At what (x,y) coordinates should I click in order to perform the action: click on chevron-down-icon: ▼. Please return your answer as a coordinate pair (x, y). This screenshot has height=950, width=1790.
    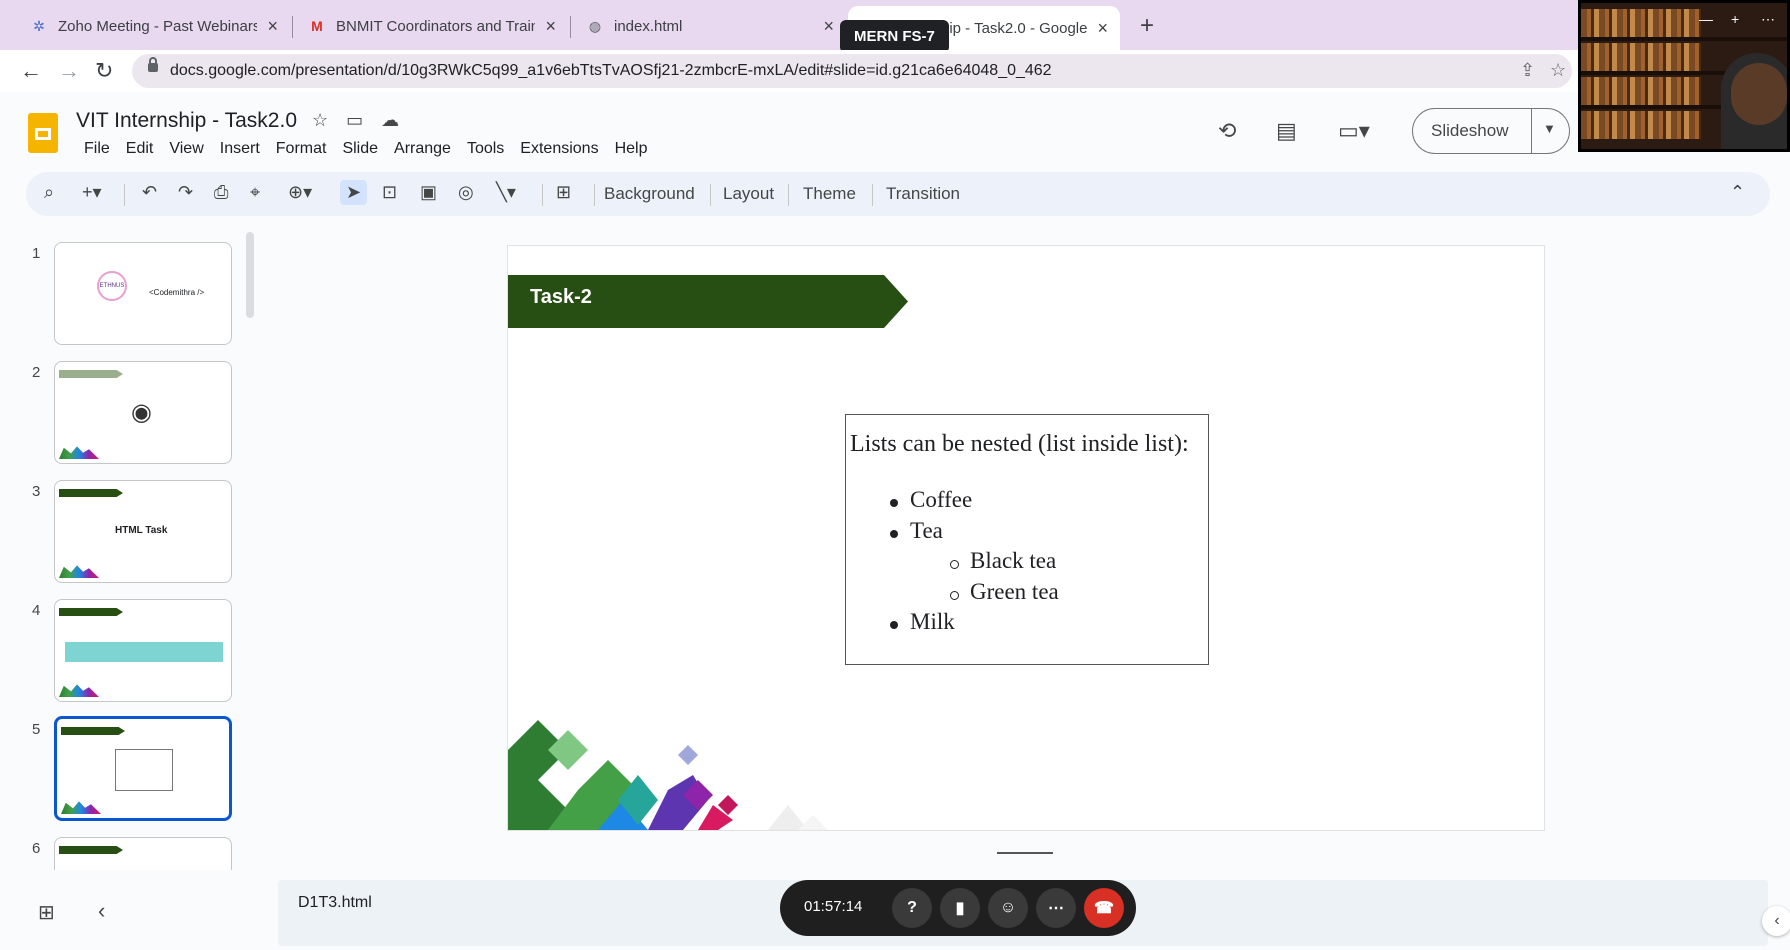
    Looking at the image, I should click on (1549, 128).